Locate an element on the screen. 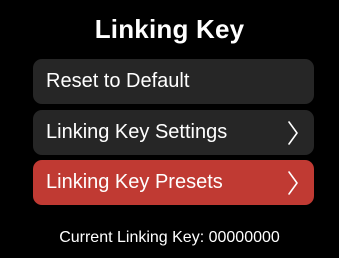 The image size is (339, 258). current-linking-key-label: Current Linking Key: is located at coordinates (132, 237).